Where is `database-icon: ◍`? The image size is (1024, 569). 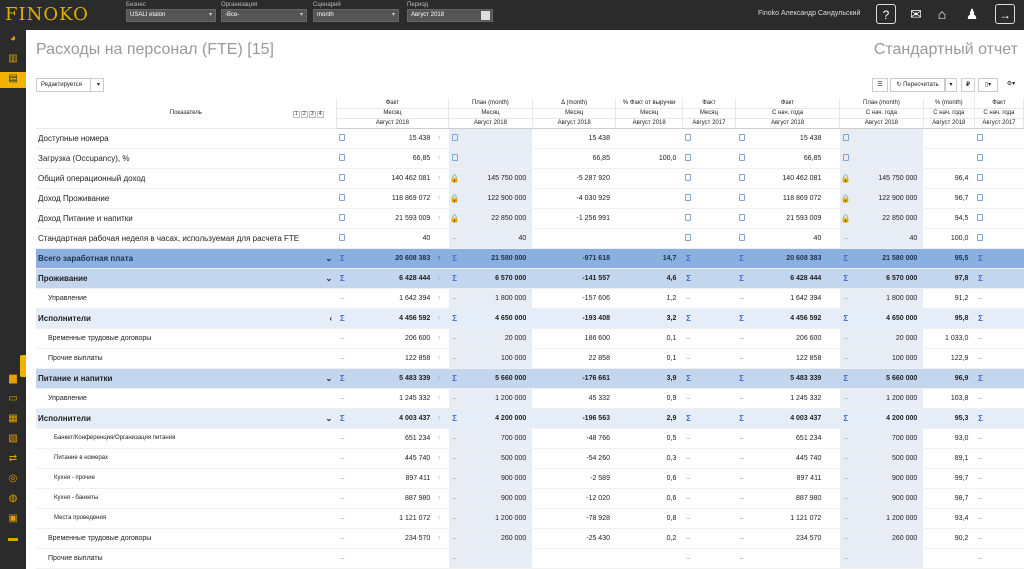 database-icon: ◍ is located at coordinates (13, 499).